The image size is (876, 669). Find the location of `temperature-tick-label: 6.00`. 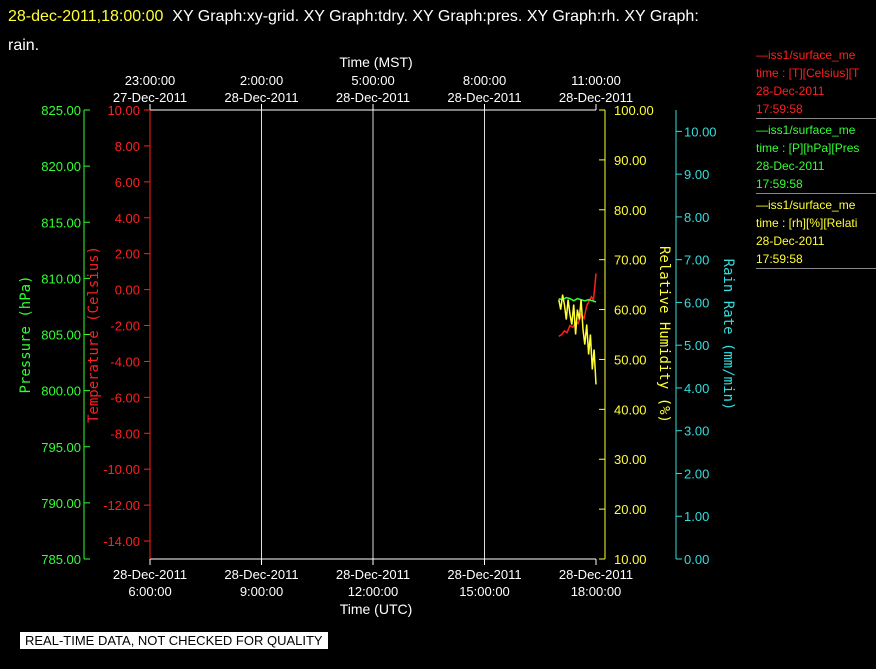

temperature-tick-label: 6.00 is located at coordinates (127, 182).